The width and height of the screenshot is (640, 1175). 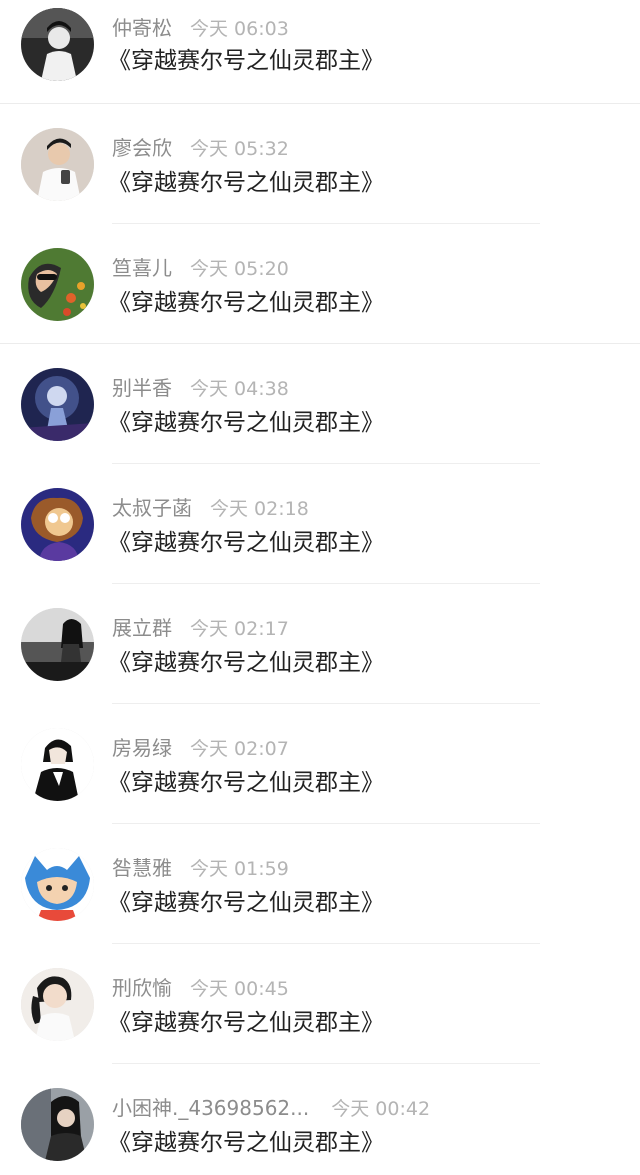 I want to click on timestamp: 今天 00:42, so click(x=381, y=1109).